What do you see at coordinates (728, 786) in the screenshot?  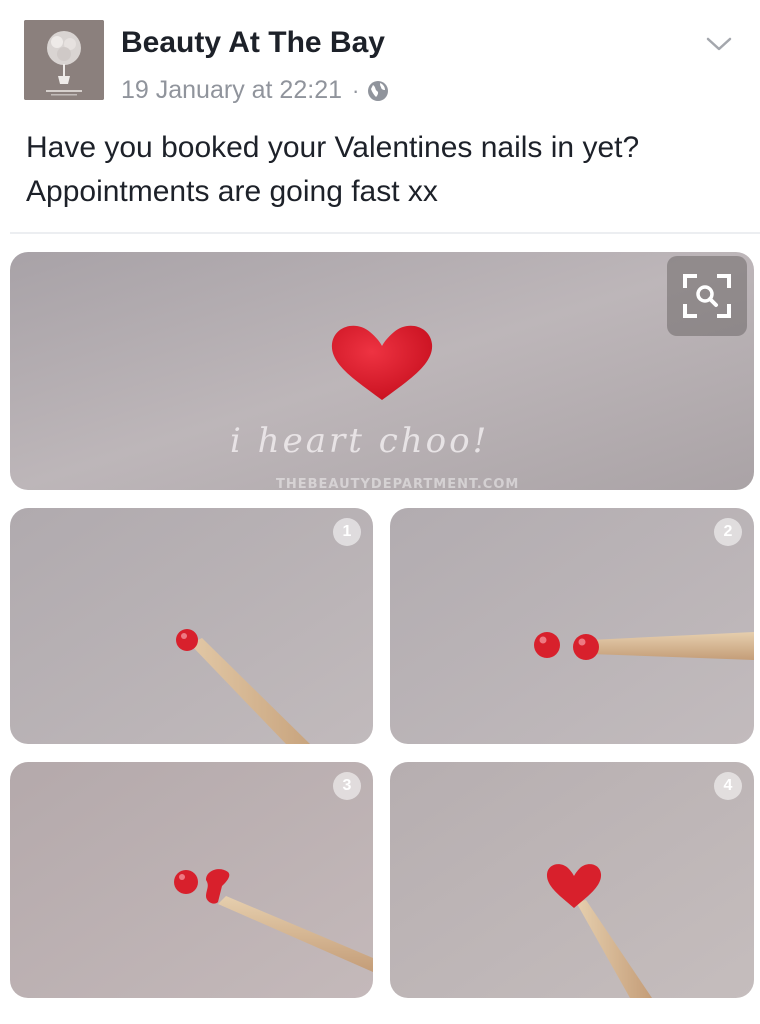 I see `step-number-badge: 4` at bounding box center [728, 786].